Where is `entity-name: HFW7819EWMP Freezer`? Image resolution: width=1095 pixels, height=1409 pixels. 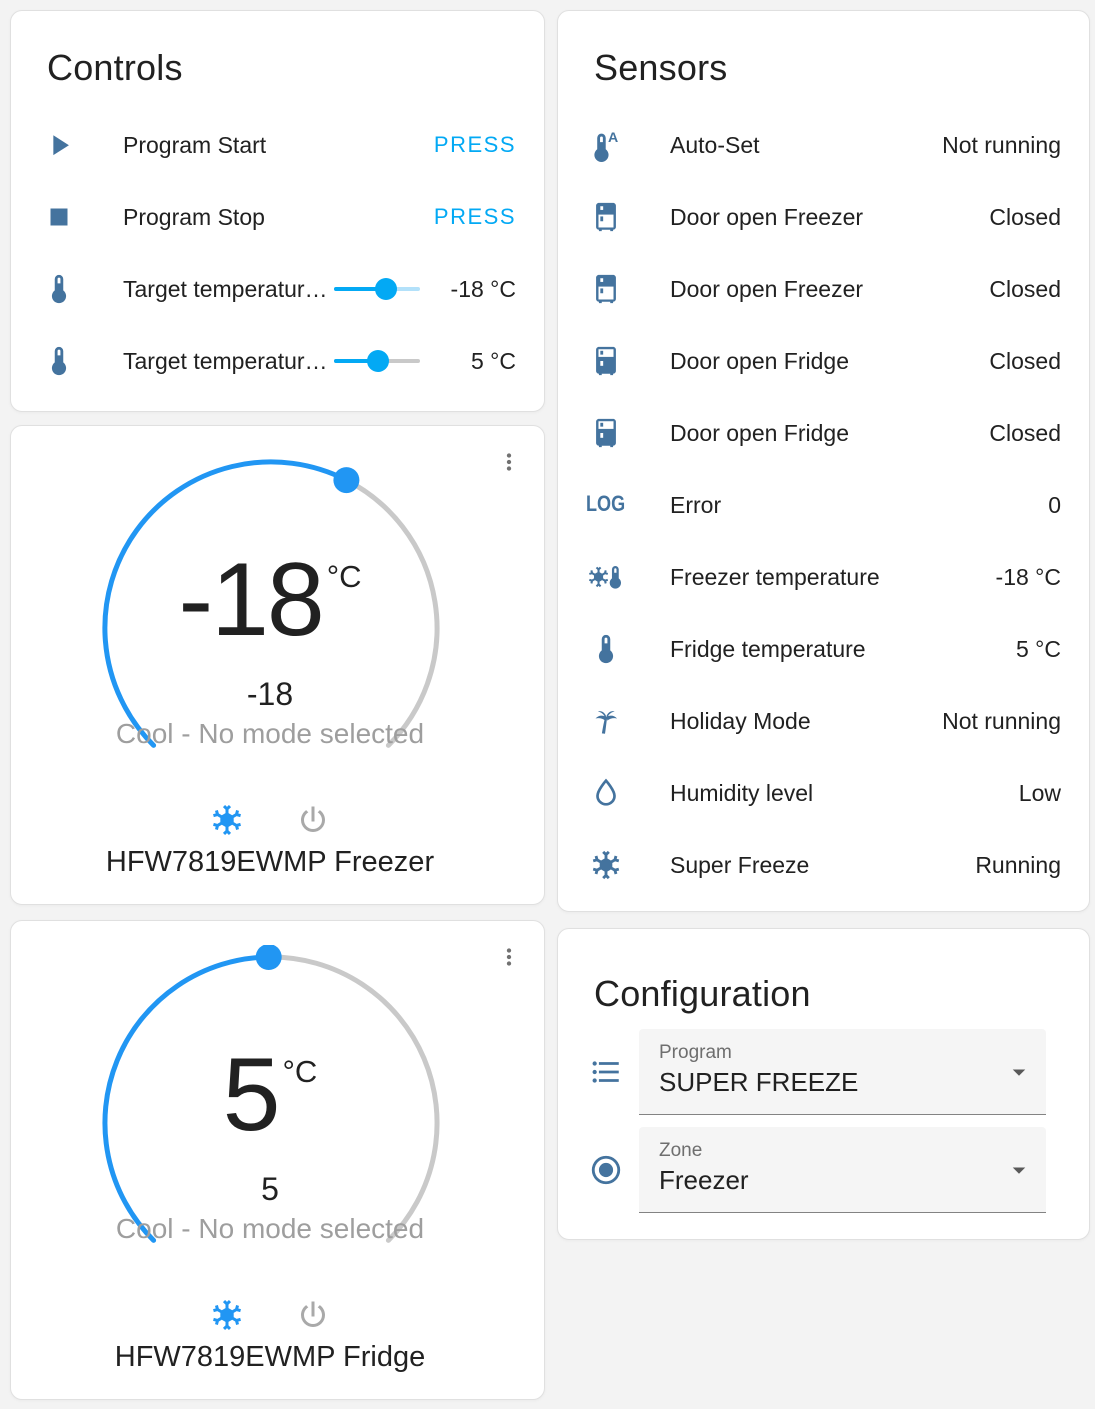
entity-name: HFW7819EWMP Freezer is located at coordinates (270, 862).